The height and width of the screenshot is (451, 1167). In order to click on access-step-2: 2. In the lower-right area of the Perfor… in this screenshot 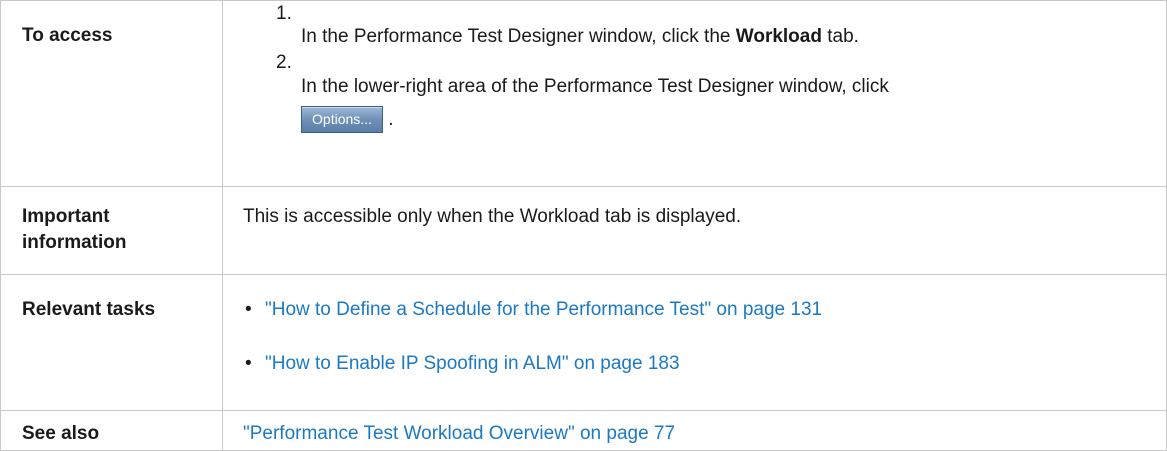, I will do `click(704, 91)`.